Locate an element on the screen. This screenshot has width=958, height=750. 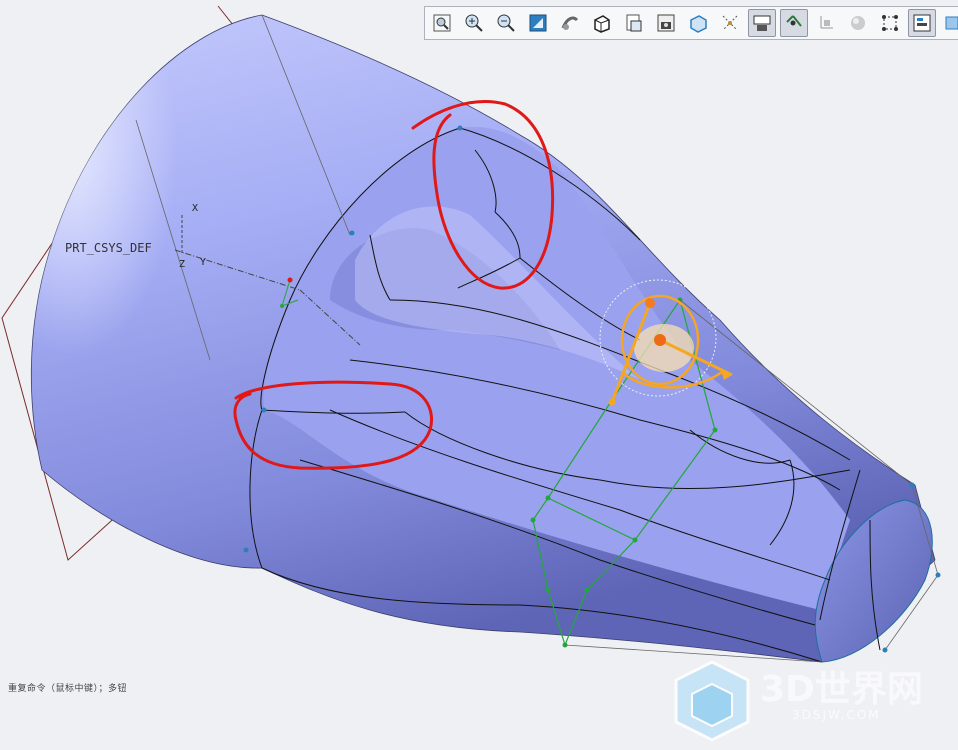
perspective-view-button is located at coordinates (698, 23).